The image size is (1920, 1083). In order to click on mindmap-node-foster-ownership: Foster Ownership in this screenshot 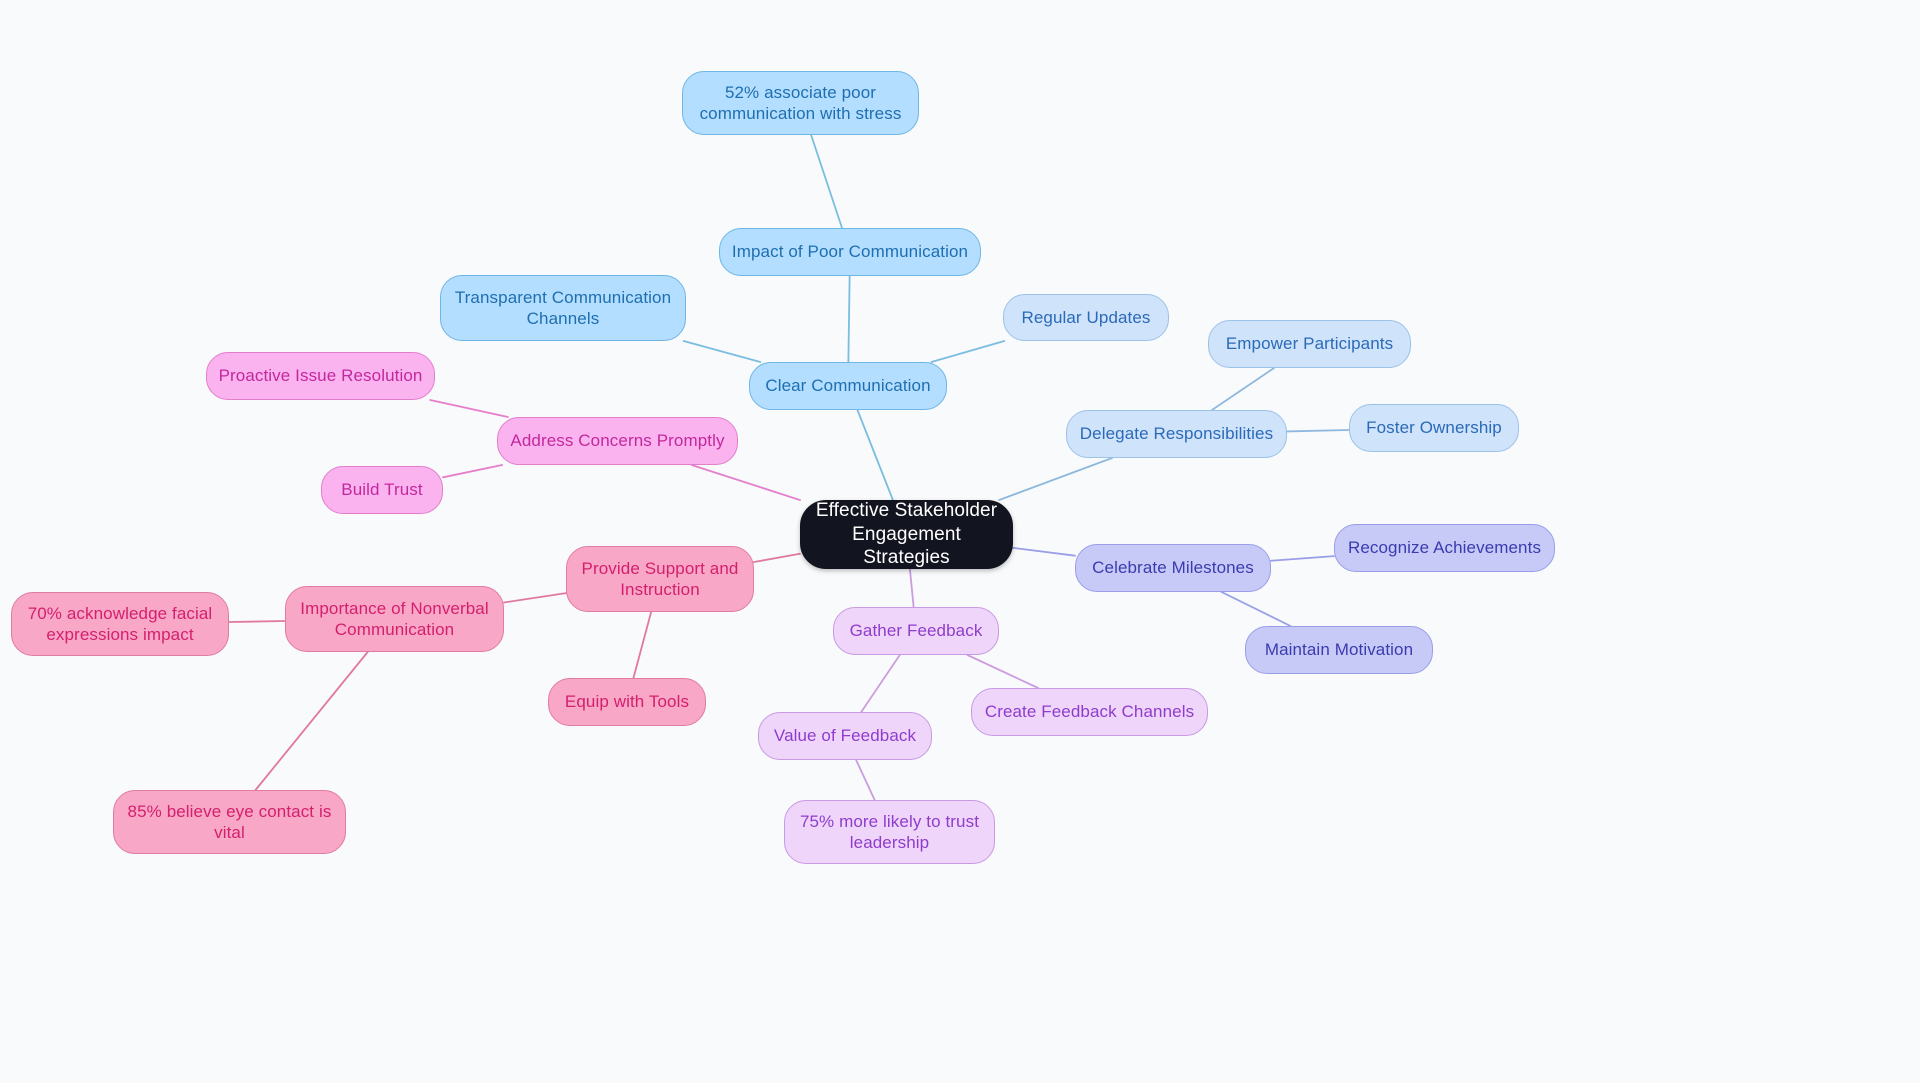, I will do `click(1434, 428)`.